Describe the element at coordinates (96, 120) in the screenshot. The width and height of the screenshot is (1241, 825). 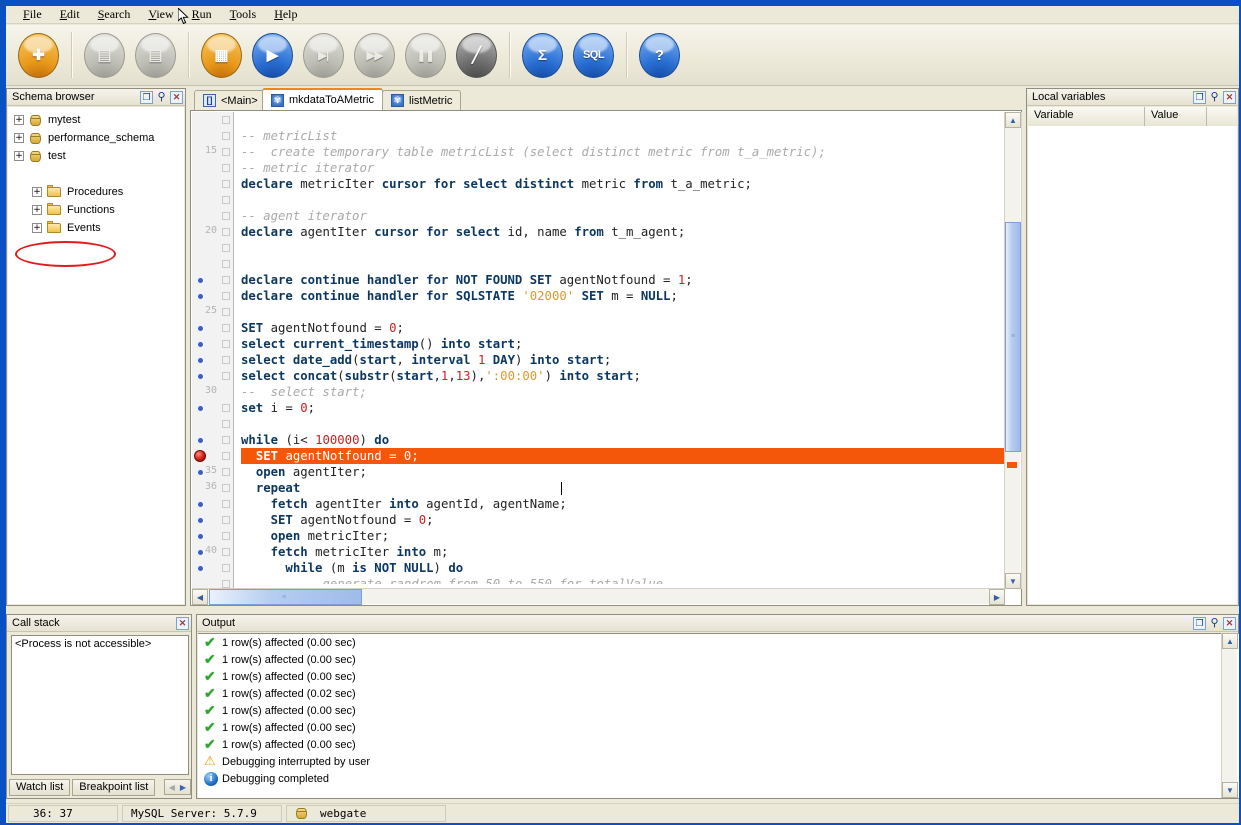
I see `tree-item-mytest: + mytest` at that location.